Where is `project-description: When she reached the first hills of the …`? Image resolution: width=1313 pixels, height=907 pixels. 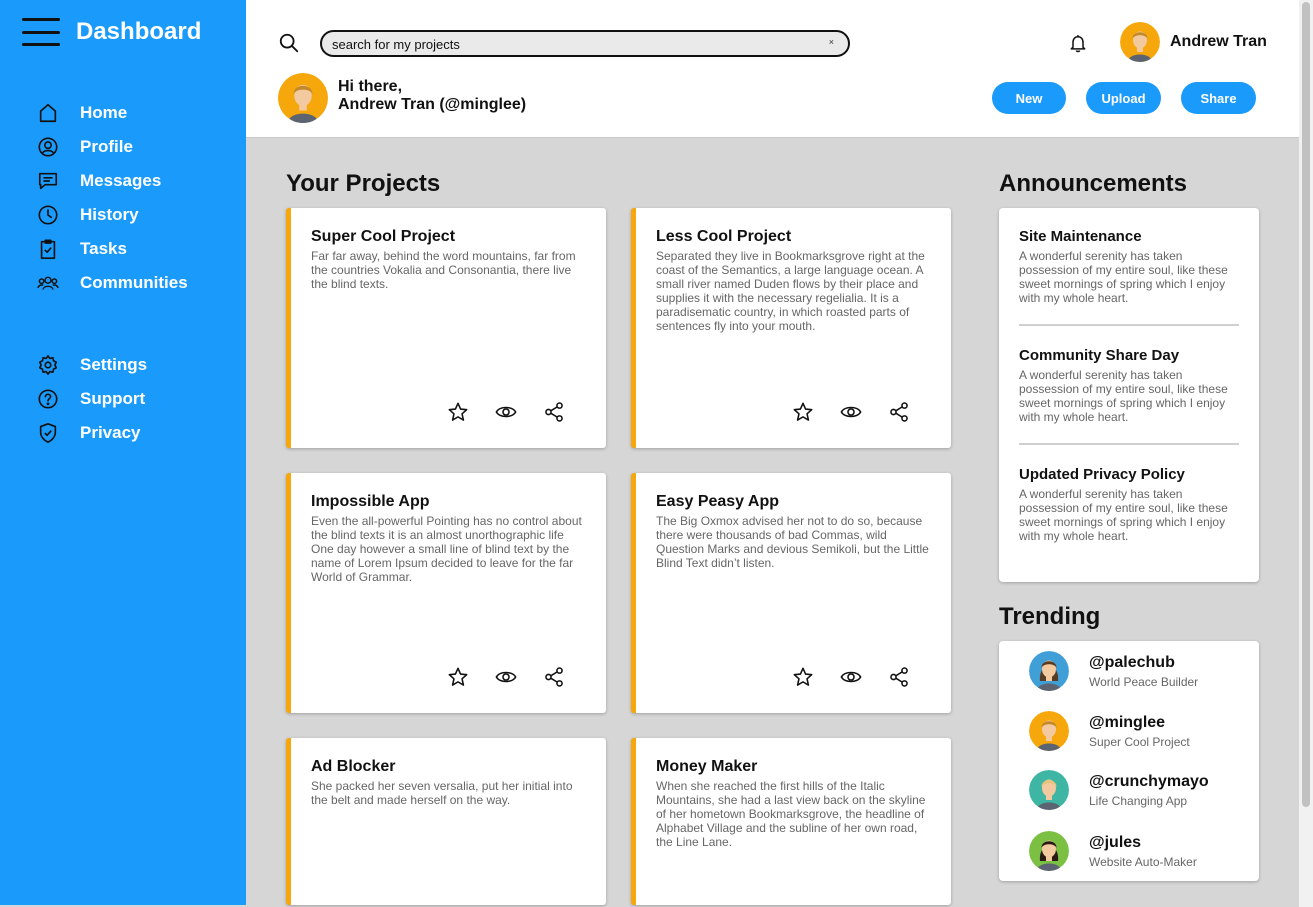
project-description: When she reached the first hills of the … is located at coordinates (791, 814).